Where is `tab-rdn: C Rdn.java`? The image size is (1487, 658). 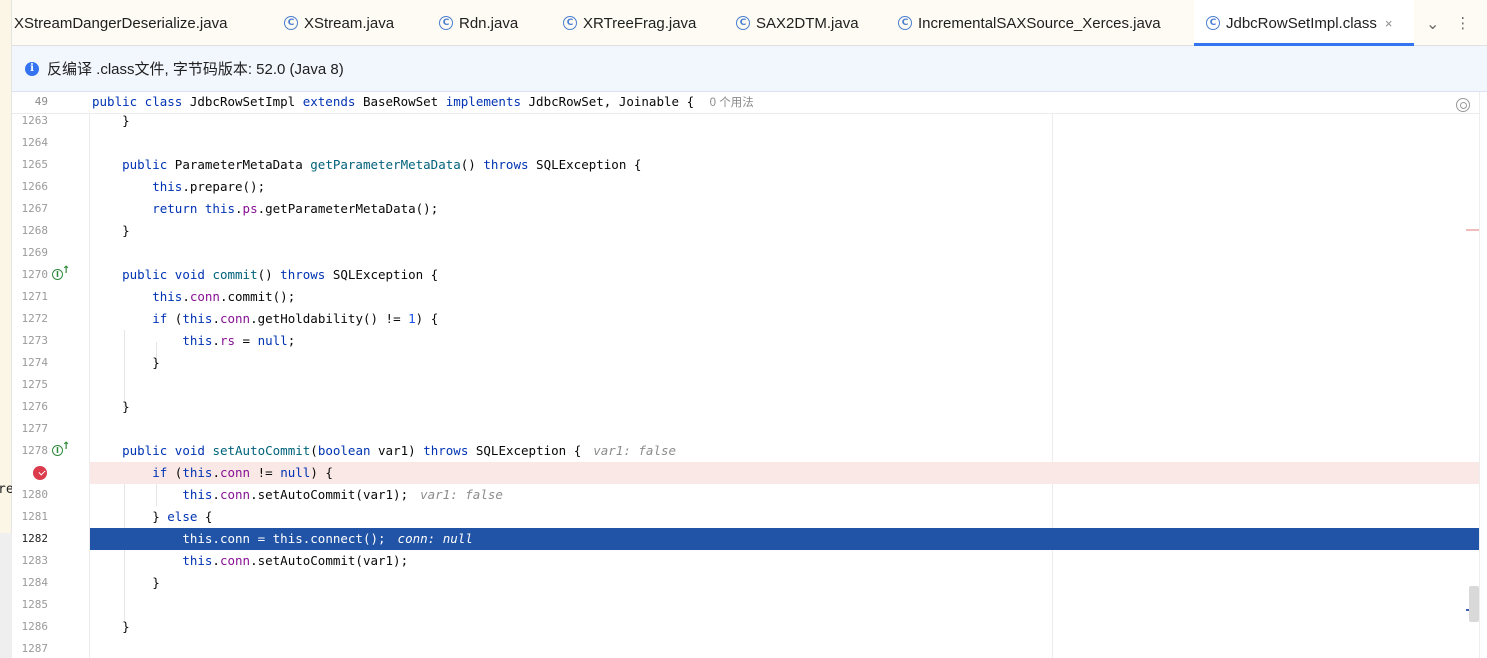 tab-rdn: C Rdn.java is located at coordinates (494, 23).